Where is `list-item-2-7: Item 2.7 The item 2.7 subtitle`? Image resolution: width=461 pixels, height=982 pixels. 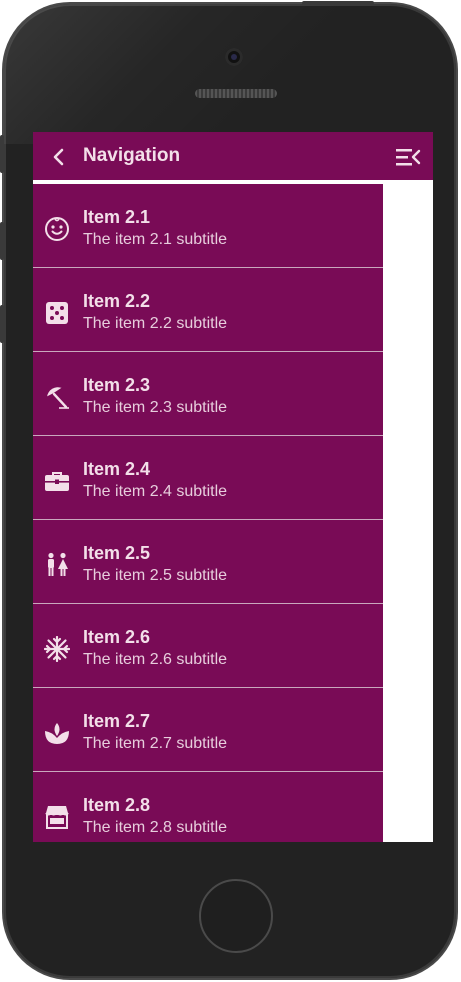 list-item-2-7: Item 2.7 The item 2.7 subtitle is located at coordinates (208, 730).